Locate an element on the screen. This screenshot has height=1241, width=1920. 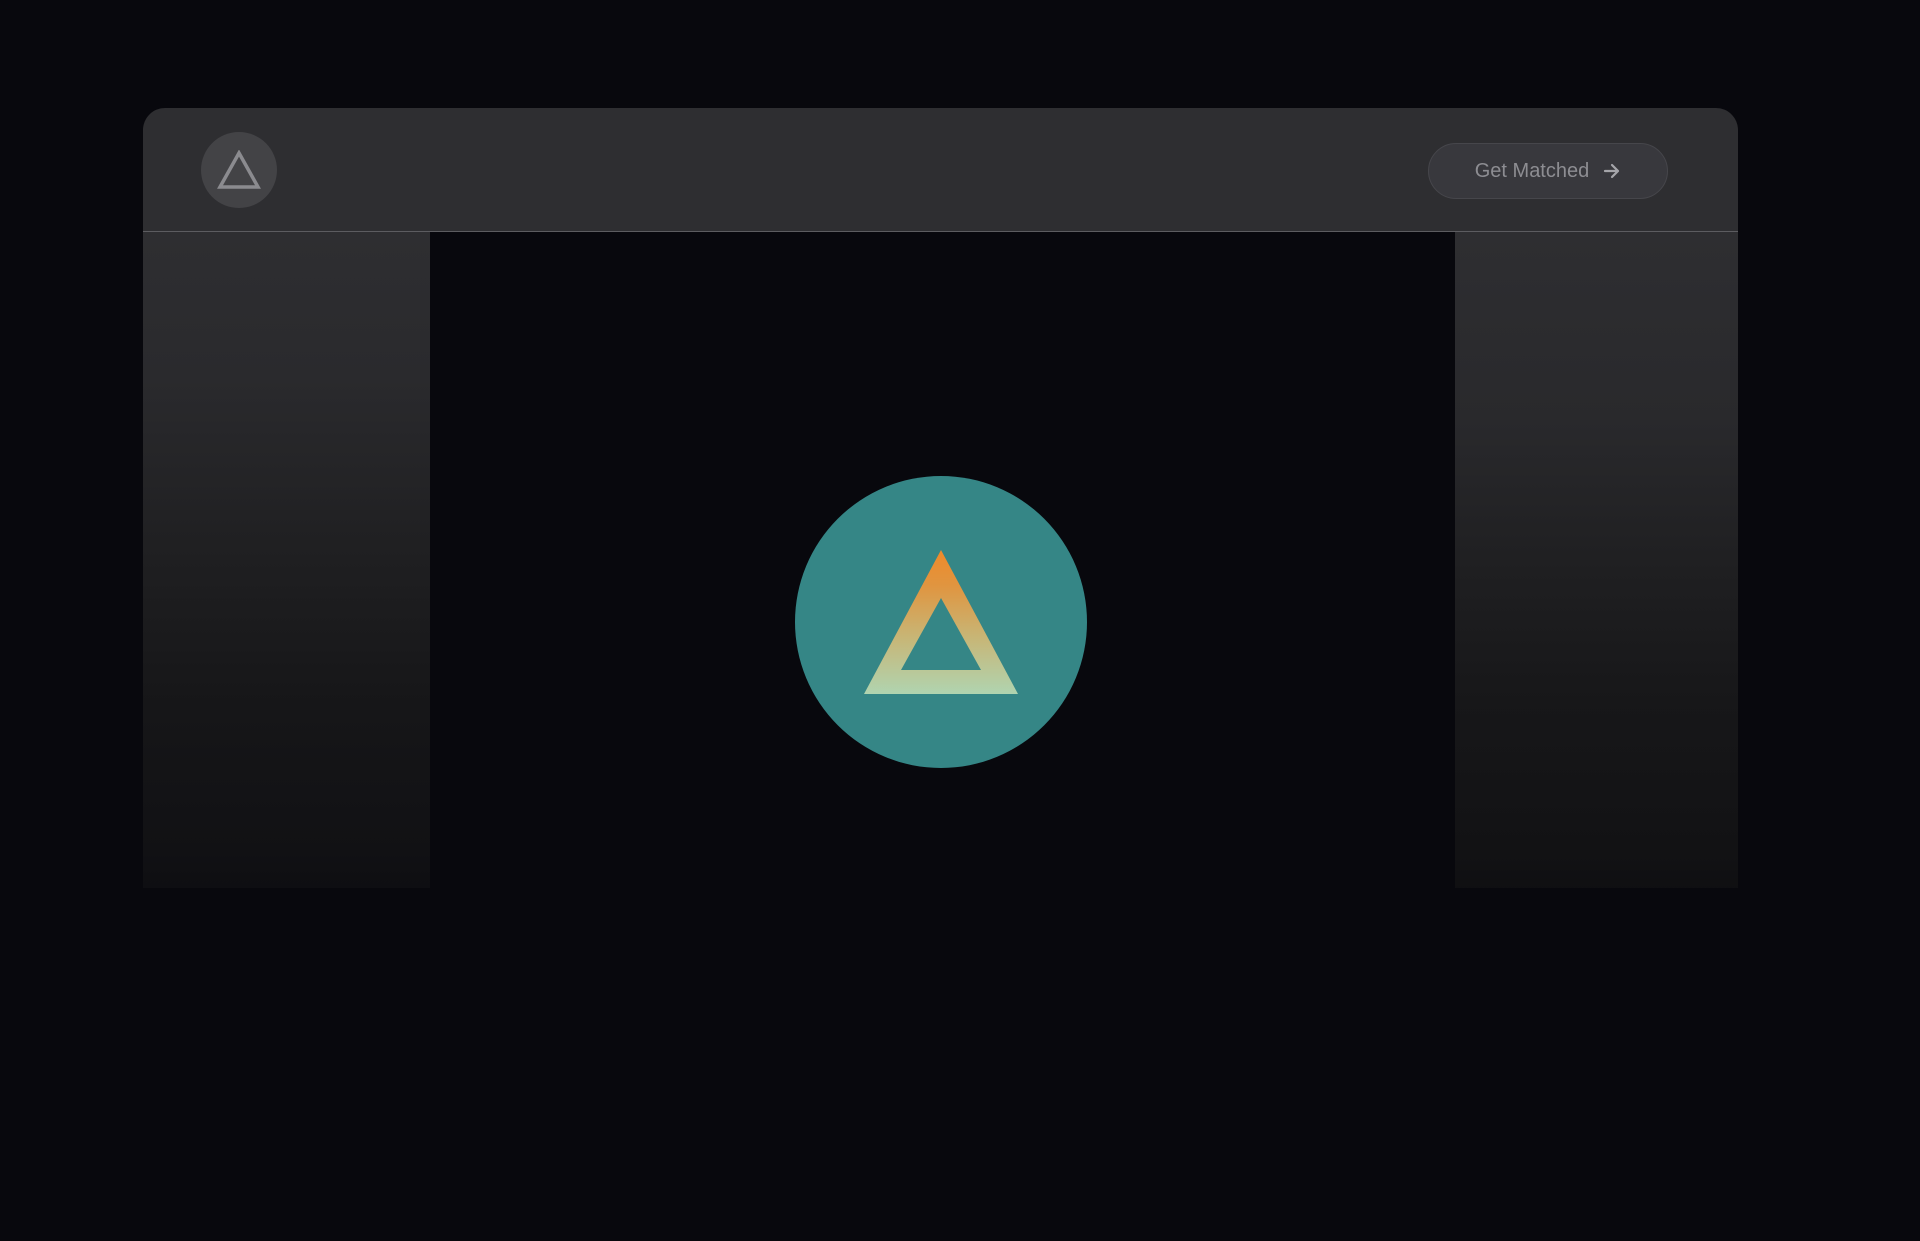
get-matched-label: Get Matched is located at coordinates (1532, 170).